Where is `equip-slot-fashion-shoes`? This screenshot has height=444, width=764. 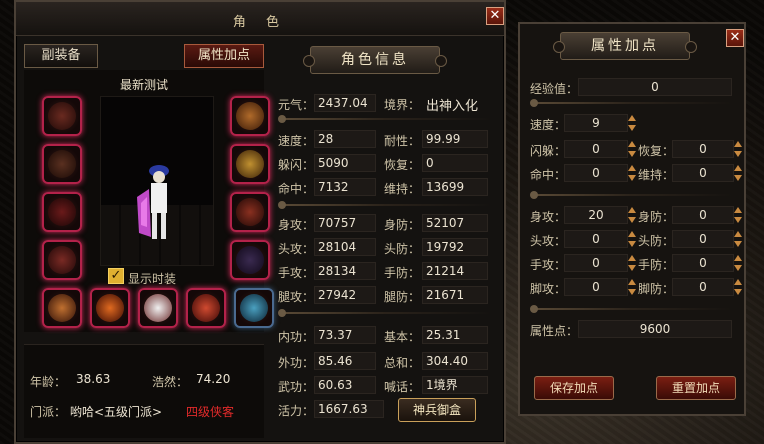 equip-slot-fashion-shoes is located at coordinates (206, 308).